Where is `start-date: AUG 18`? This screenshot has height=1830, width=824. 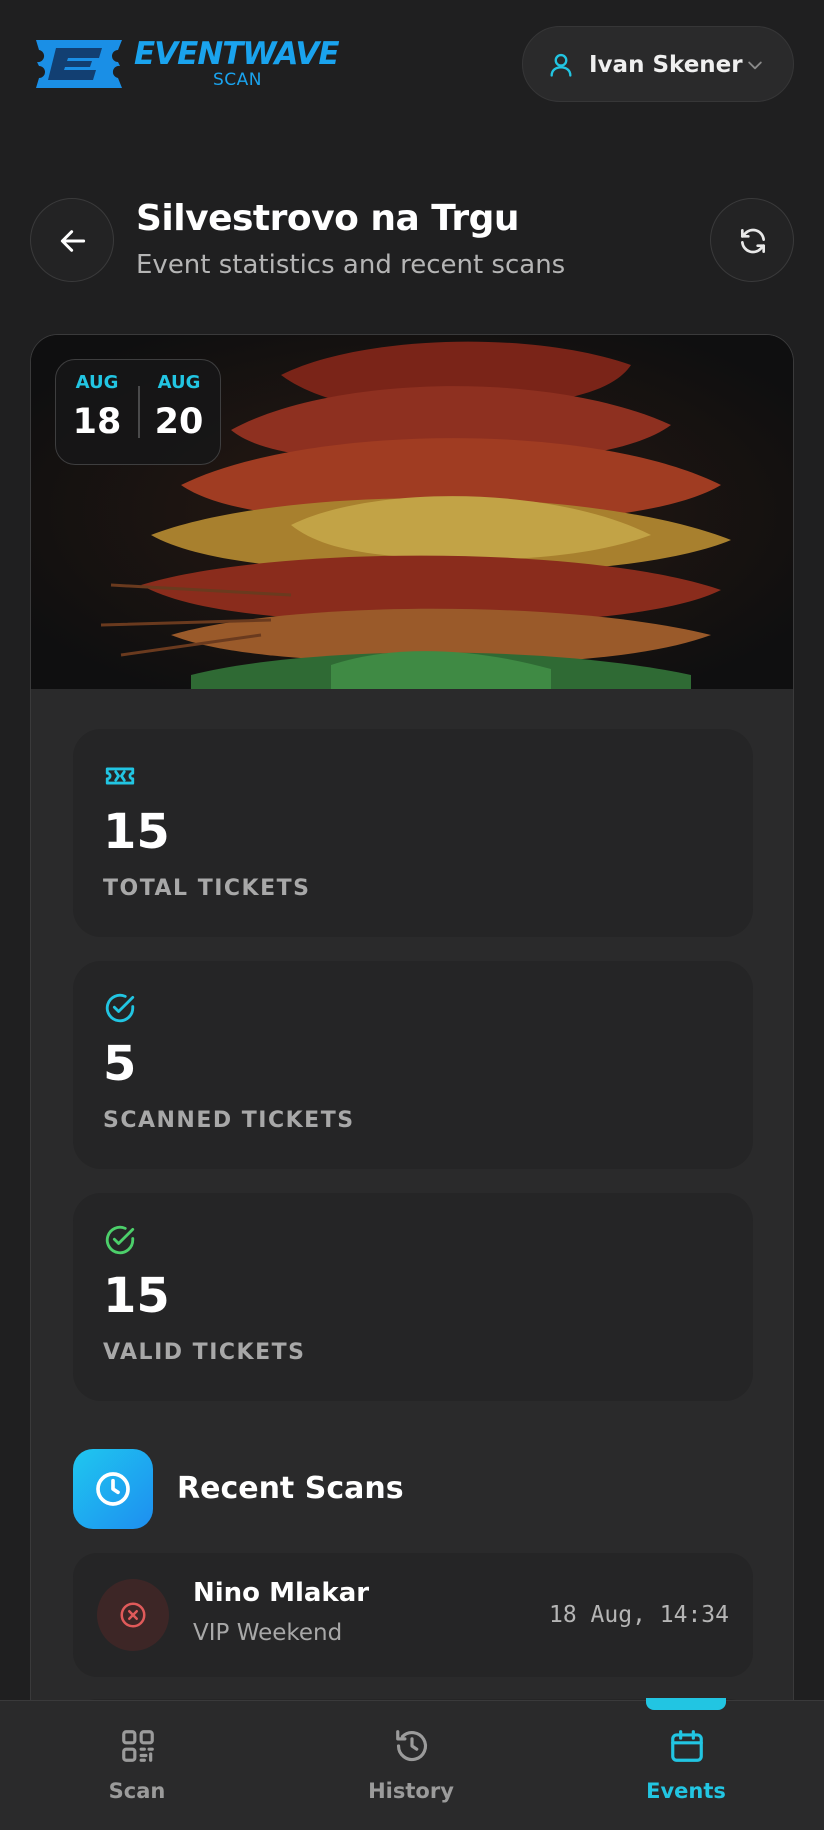 start-date: AUG 18 is located at coordinates (97, 409).